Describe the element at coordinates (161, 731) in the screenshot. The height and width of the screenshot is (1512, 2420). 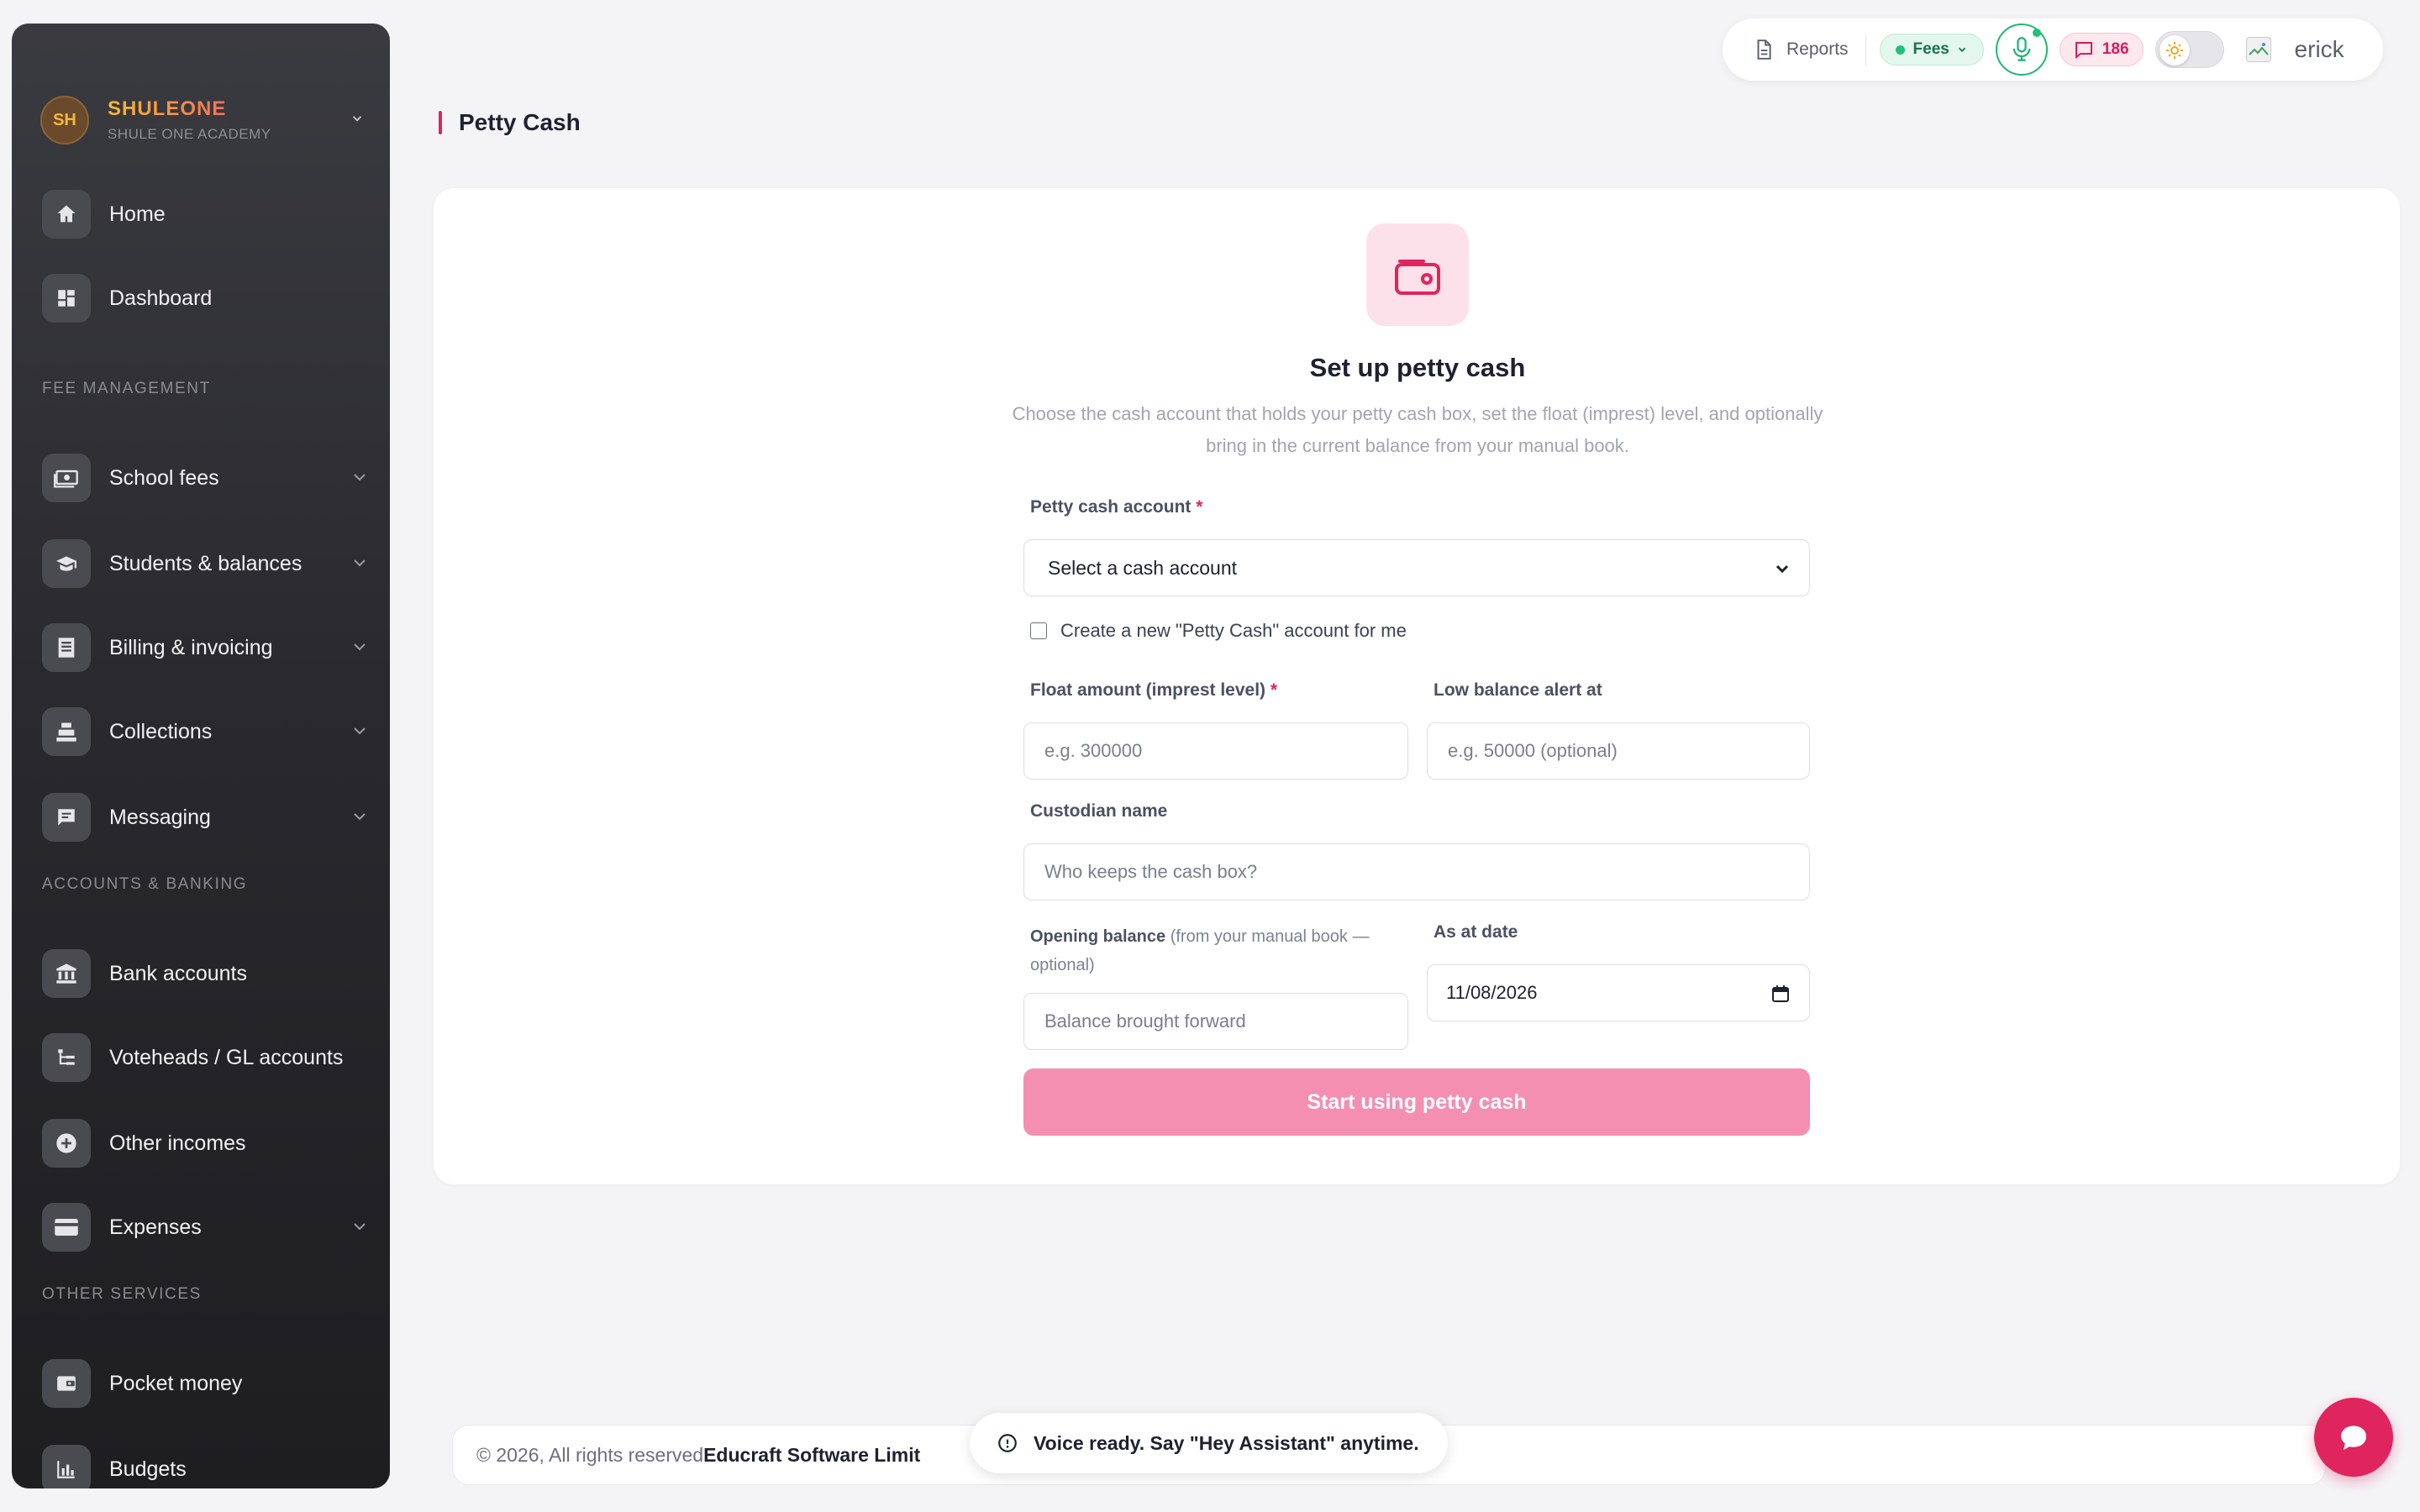
I see `sidebar-item-label: Collections` at that location.